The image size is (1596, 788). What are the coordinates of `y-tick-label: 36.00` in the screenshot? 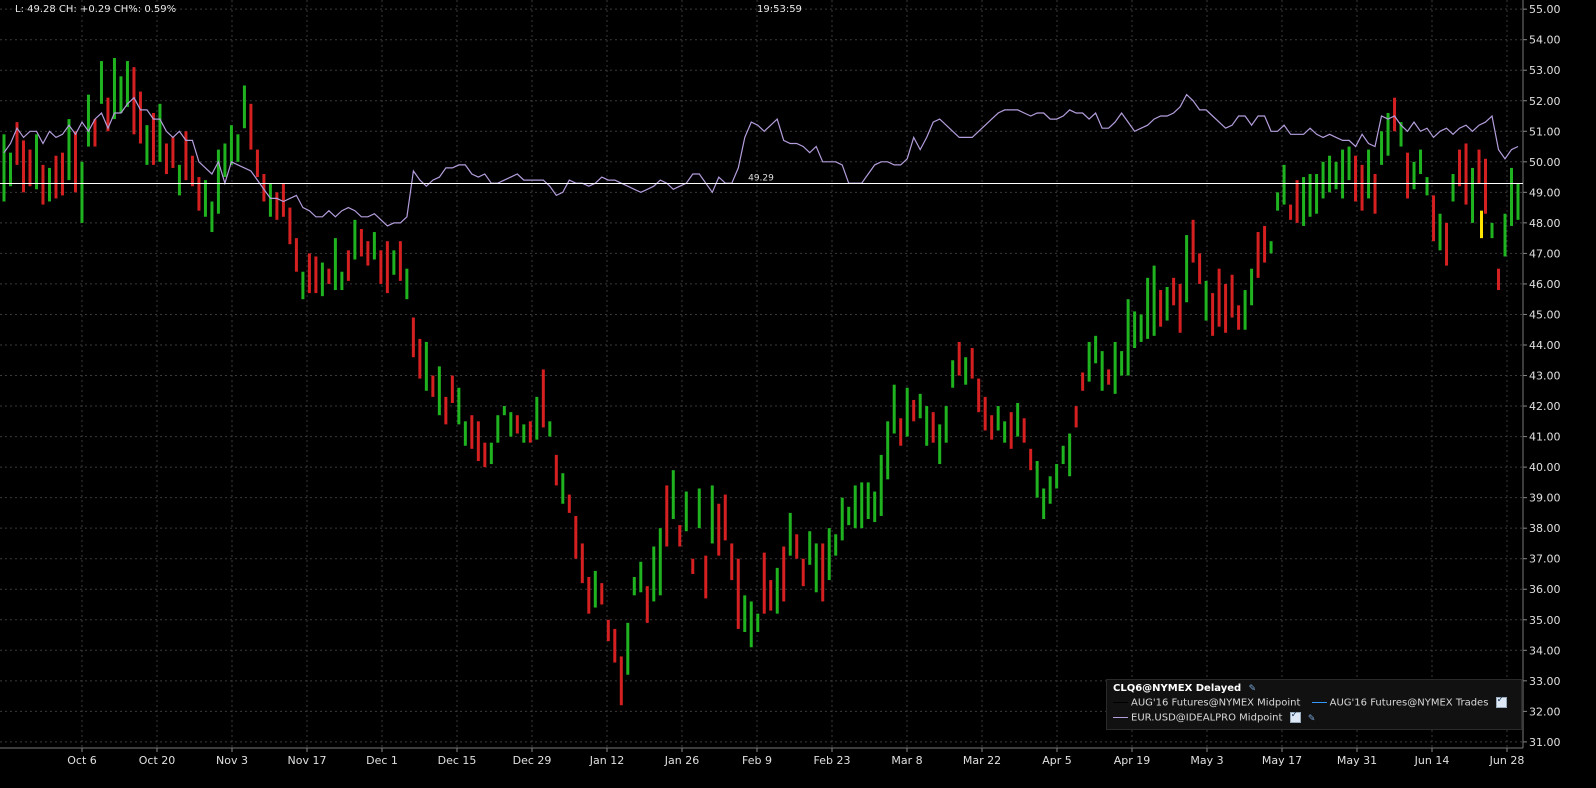 It's located at (1545, 589).